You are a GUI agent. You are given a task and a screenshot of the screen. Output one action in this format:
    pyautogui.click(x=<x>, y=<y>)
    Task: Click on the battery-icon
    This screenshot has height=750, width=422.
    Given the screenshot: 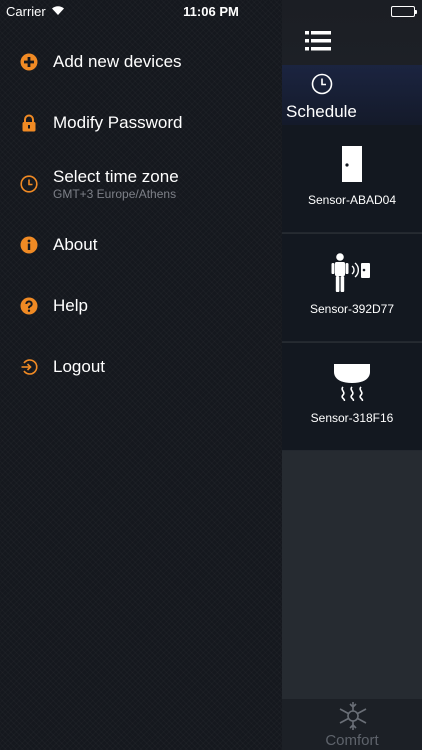 What is the action you would take?
    pyautogui.click(x=404, y=11)
    